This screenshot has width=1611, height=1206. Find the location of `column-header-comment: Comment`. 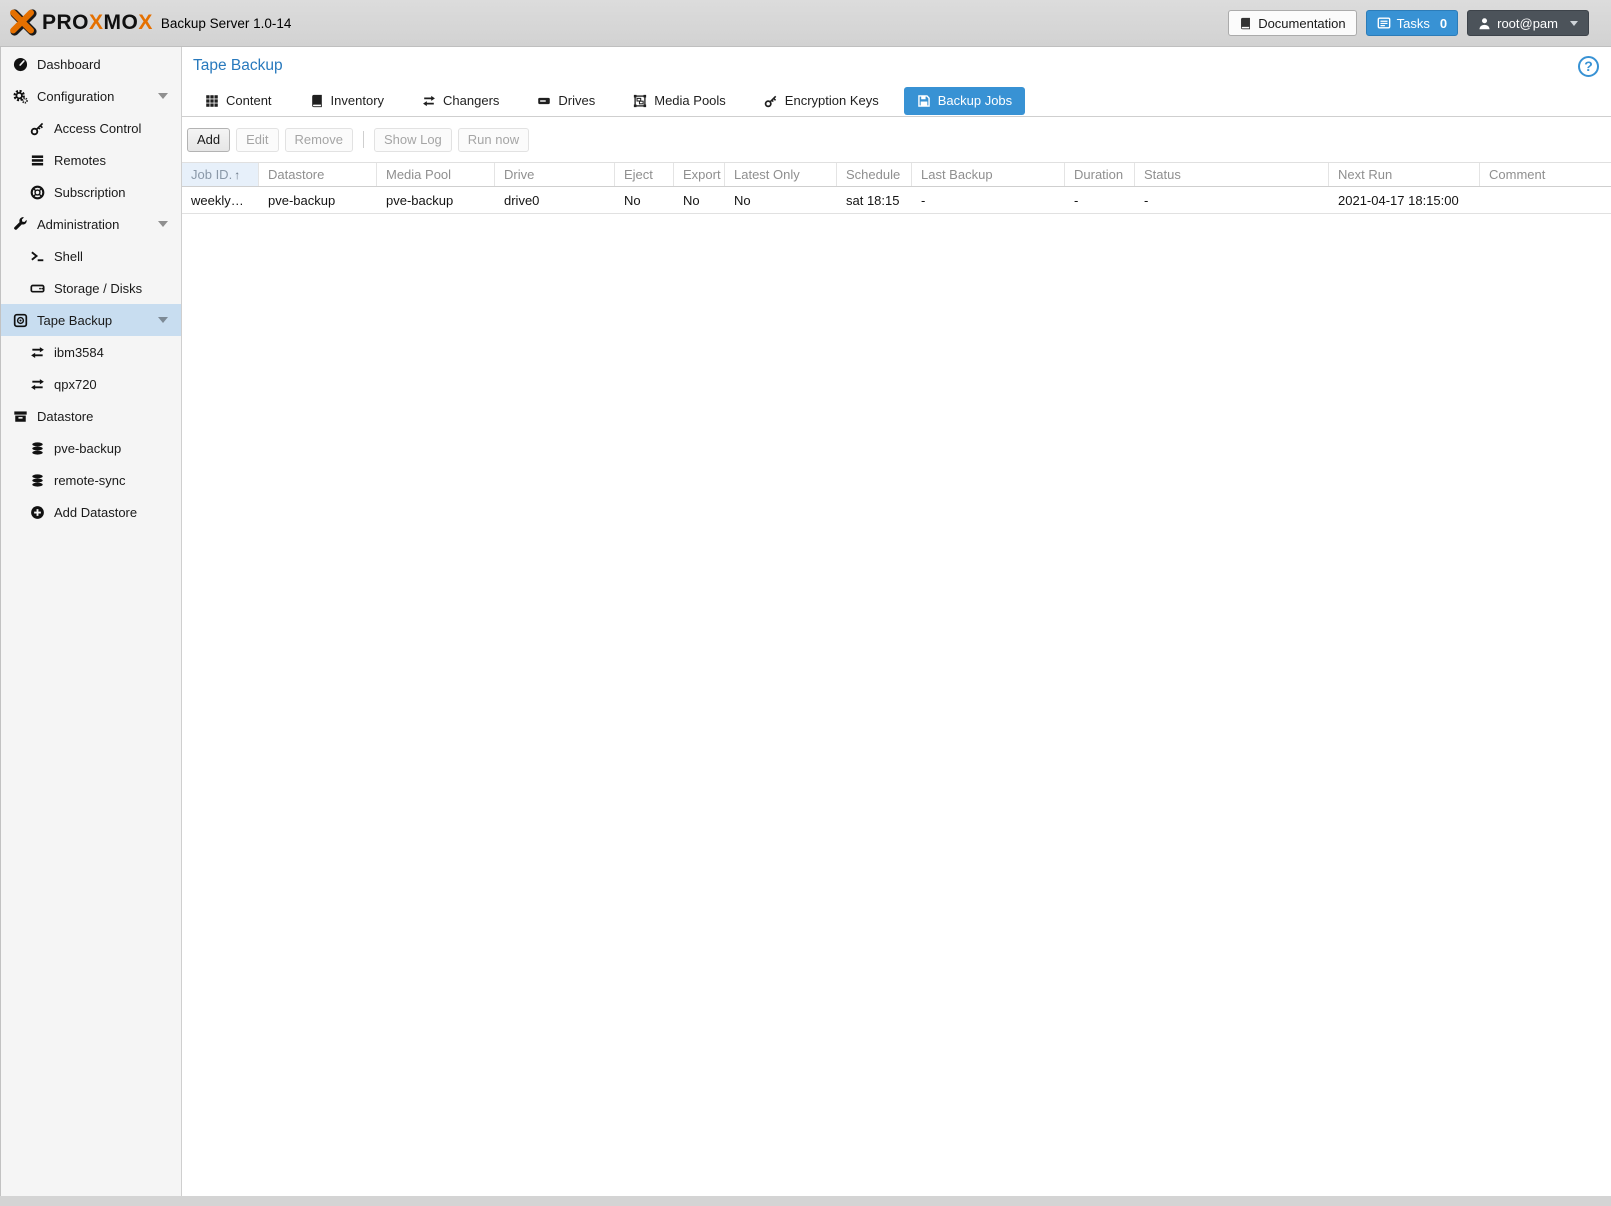

column-header-comment: Comment is located at coordinates (1545, 174).